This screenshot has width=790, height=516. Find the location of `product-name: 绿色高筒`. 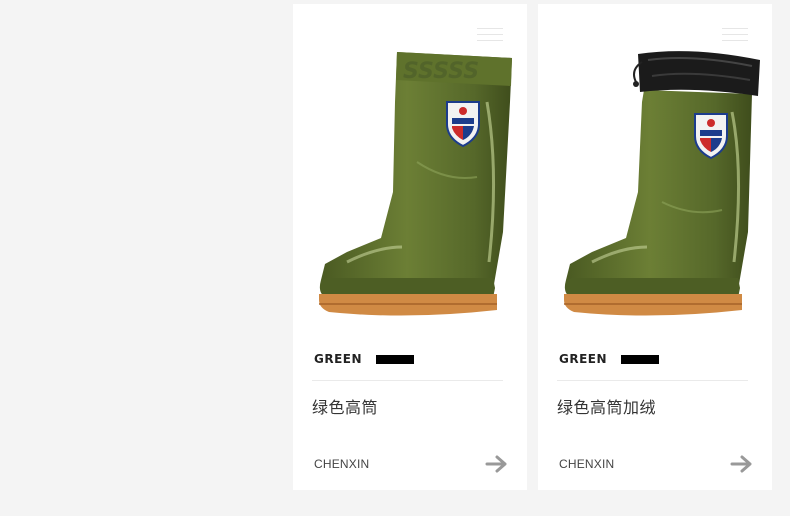

product-name: 绿色高筒 is located at coordinates (345, 406).